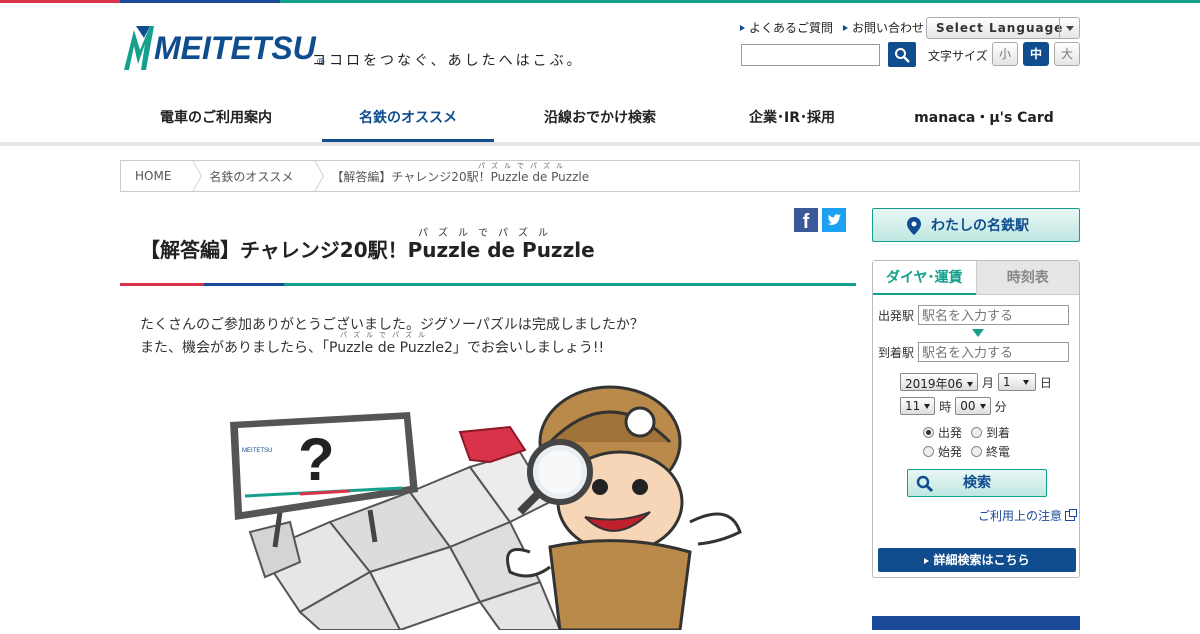 The image size is (1200, 634). What do you see at coordinates (600, 1) in the screenshot?
I see `top-accent-bar` at bounding box center [600, 1].